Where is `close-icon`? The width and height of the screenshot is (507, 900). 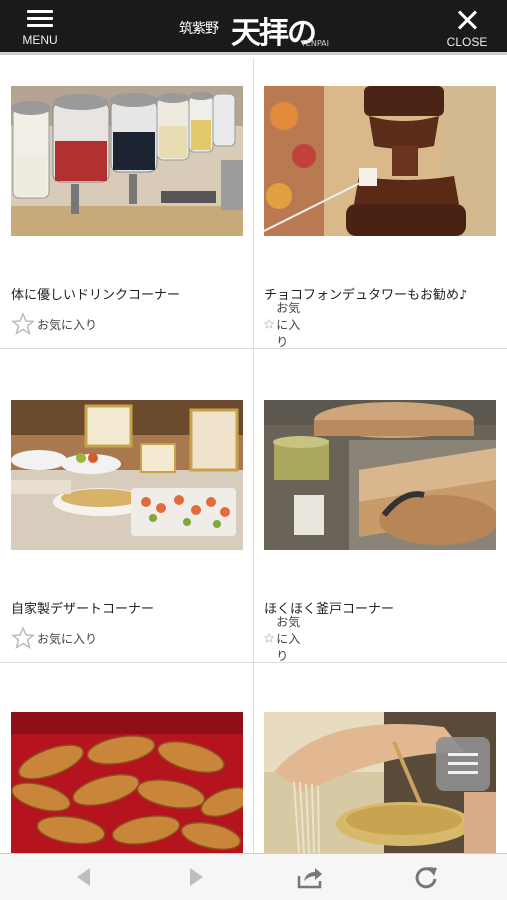 close-icon is located at coordinates (467, 20).